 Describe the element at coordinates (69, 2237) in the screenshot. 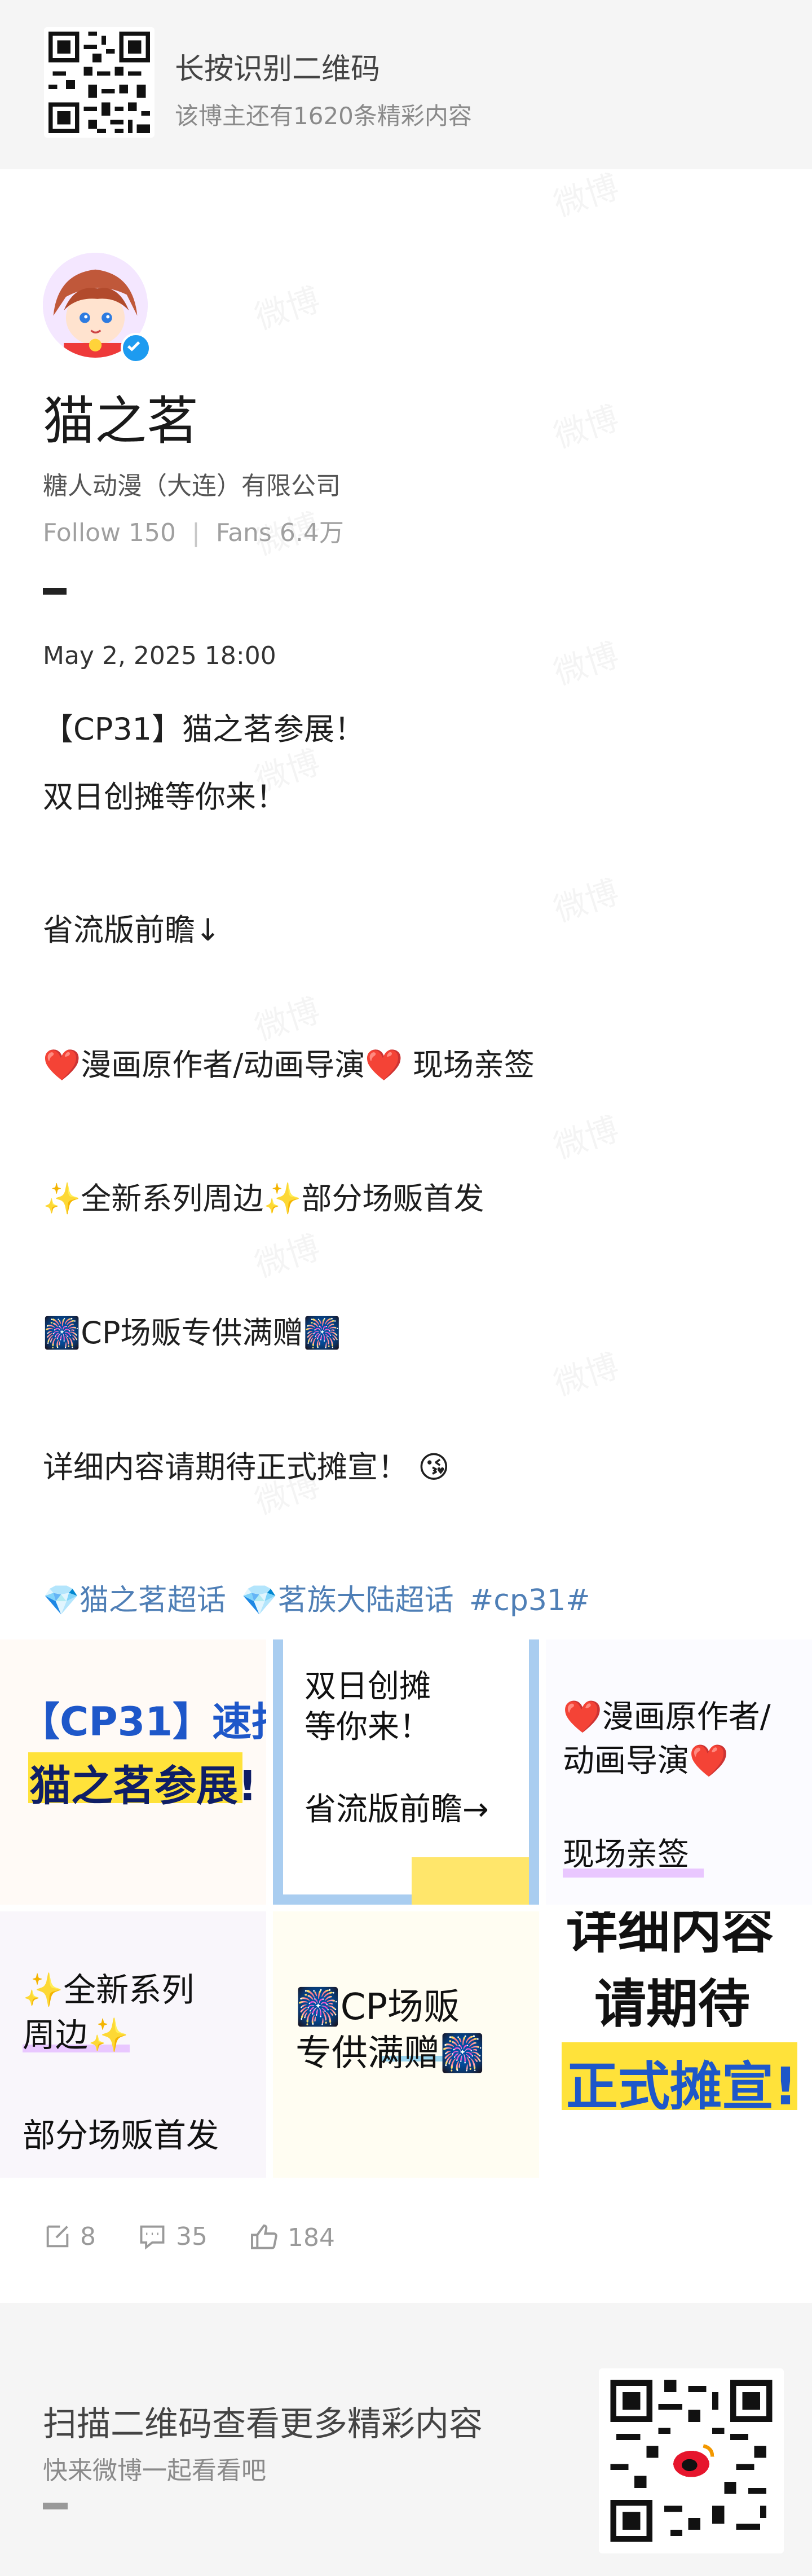

I see `repost-button: 8` at that location.